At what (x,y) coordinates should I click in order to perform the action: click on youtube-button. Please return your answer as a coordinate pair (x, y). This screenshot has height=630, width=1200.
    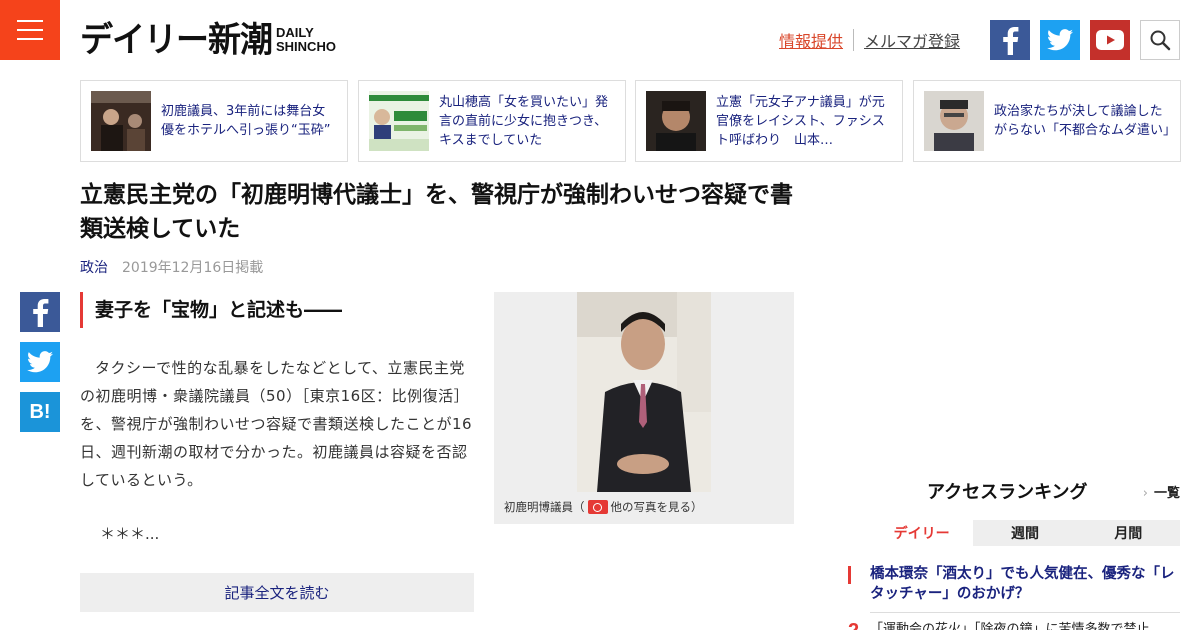
    Looking at the image, I should click on (1110, 40).